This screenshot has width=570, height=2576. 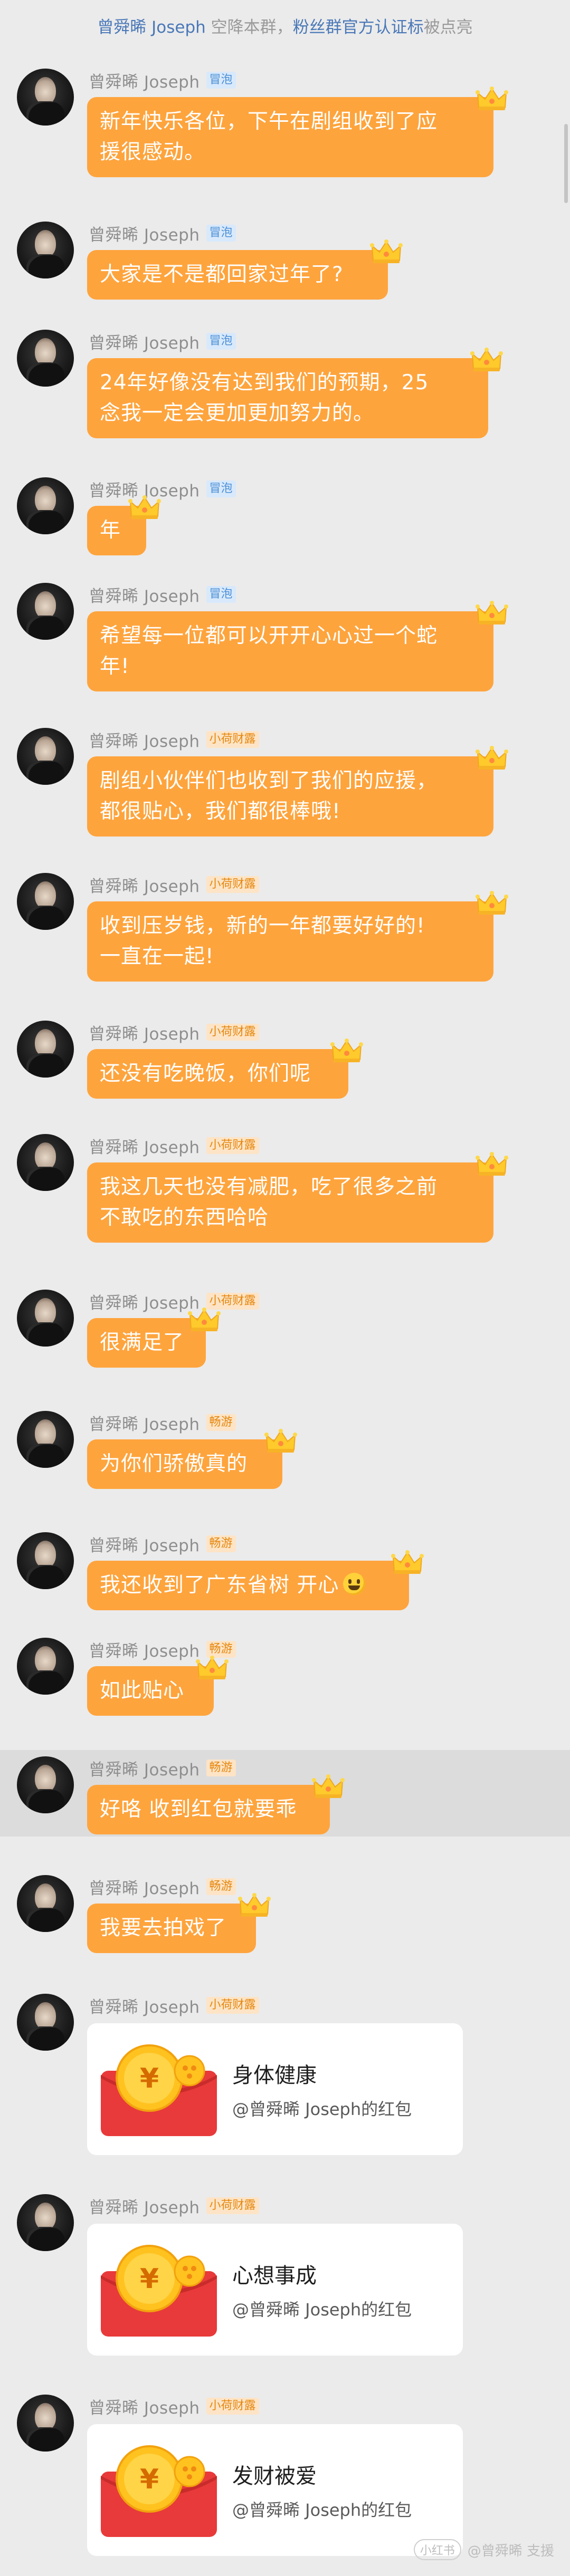 What do you see at coordinates (290, 1202) in the screenshot?
I see `message-bubble: 我这几天也没有减肥，吃了很多之前 不敢吃的东西哈哈` at bounding box center [290, 1202].